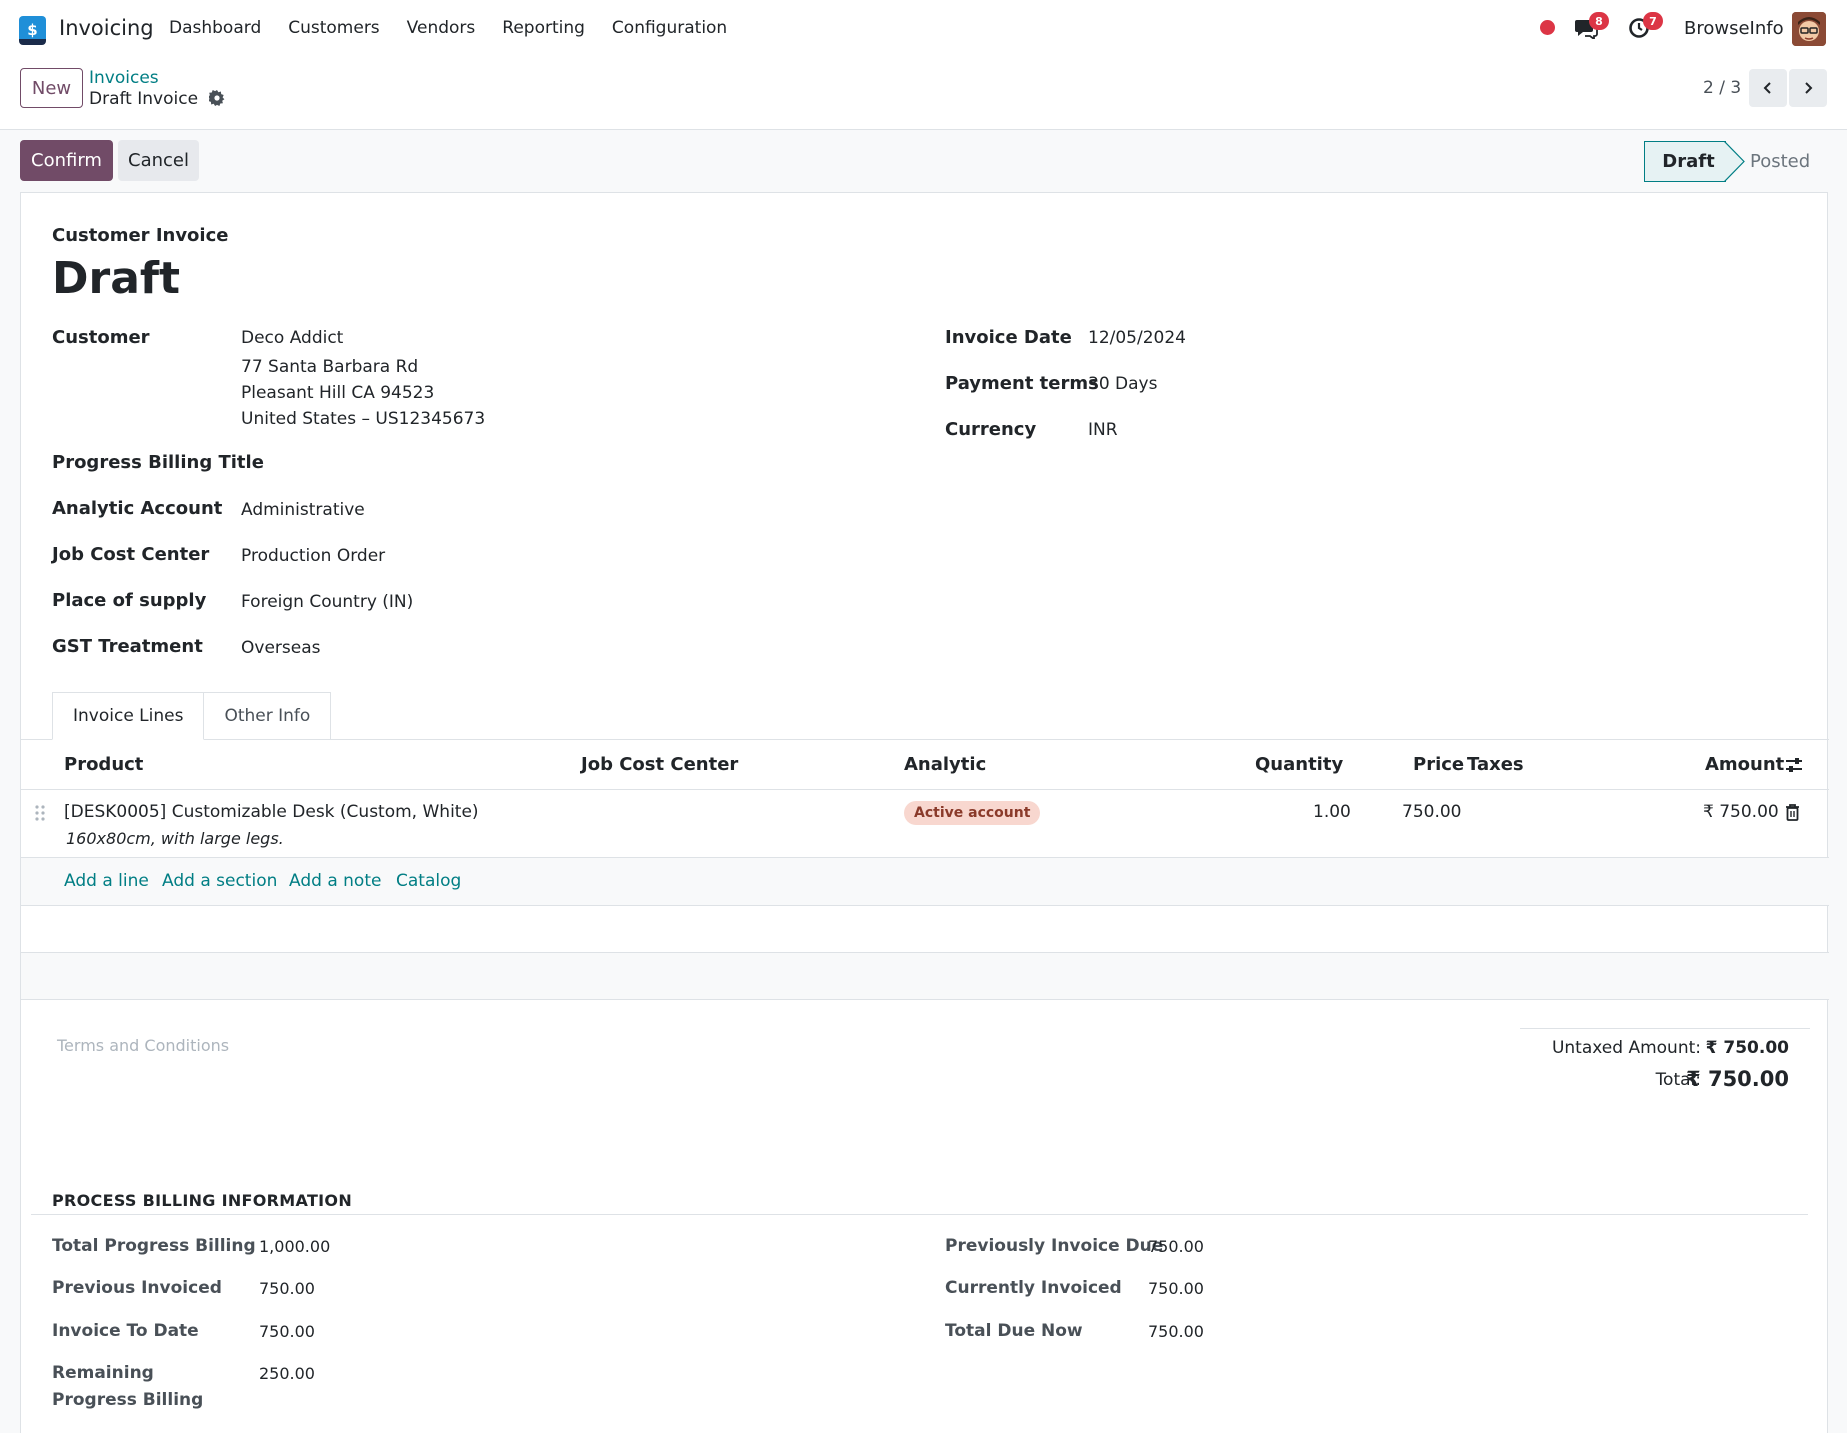 The height and width of the screenshot is (1433, 1847). What do you see at coordinates (1137, 338) in the screenshot?
I see `invoice-date-field: 12/05/2024` at bounding box center [1137, 338].